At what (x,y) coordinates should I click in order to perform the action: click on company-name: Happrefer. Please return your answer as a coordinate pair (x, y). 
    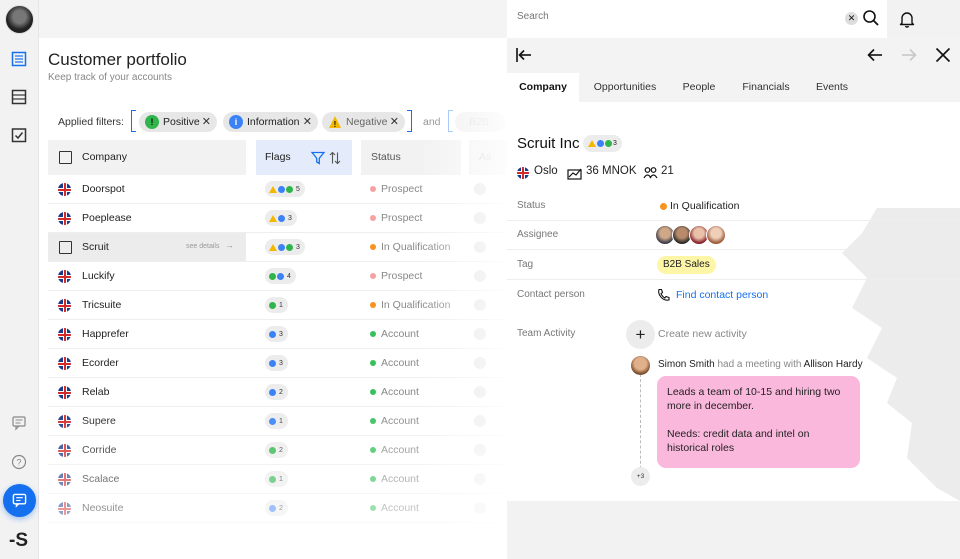
    Looking at the image, I should click on (105, 334).